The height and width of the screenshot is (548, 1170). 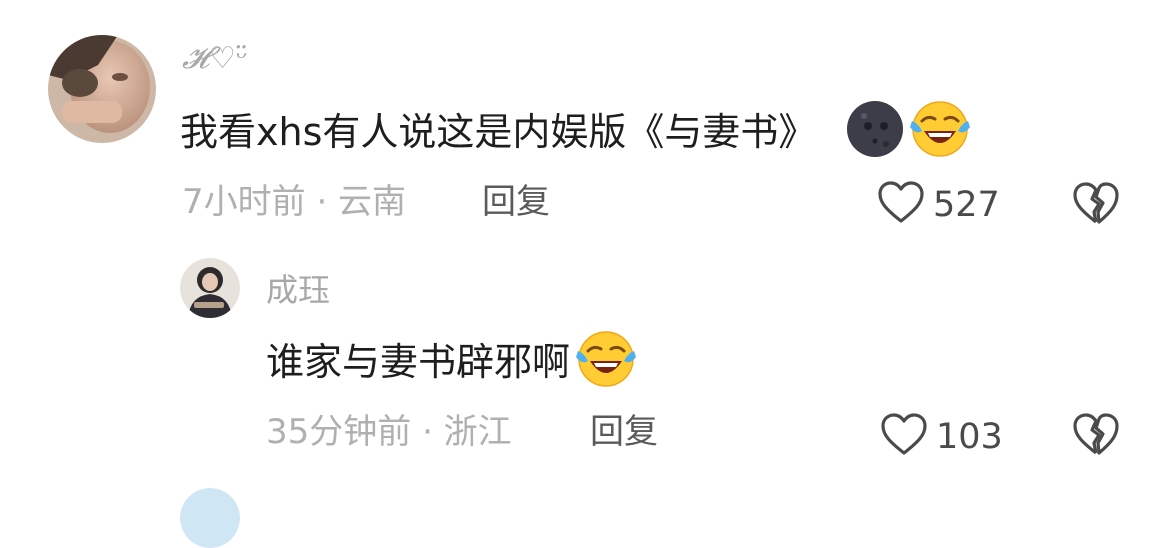 What do you see at coordinates (875, 132) in the screenshot?
I see `new-moon-face-icon` at bounding box center [875, 132].